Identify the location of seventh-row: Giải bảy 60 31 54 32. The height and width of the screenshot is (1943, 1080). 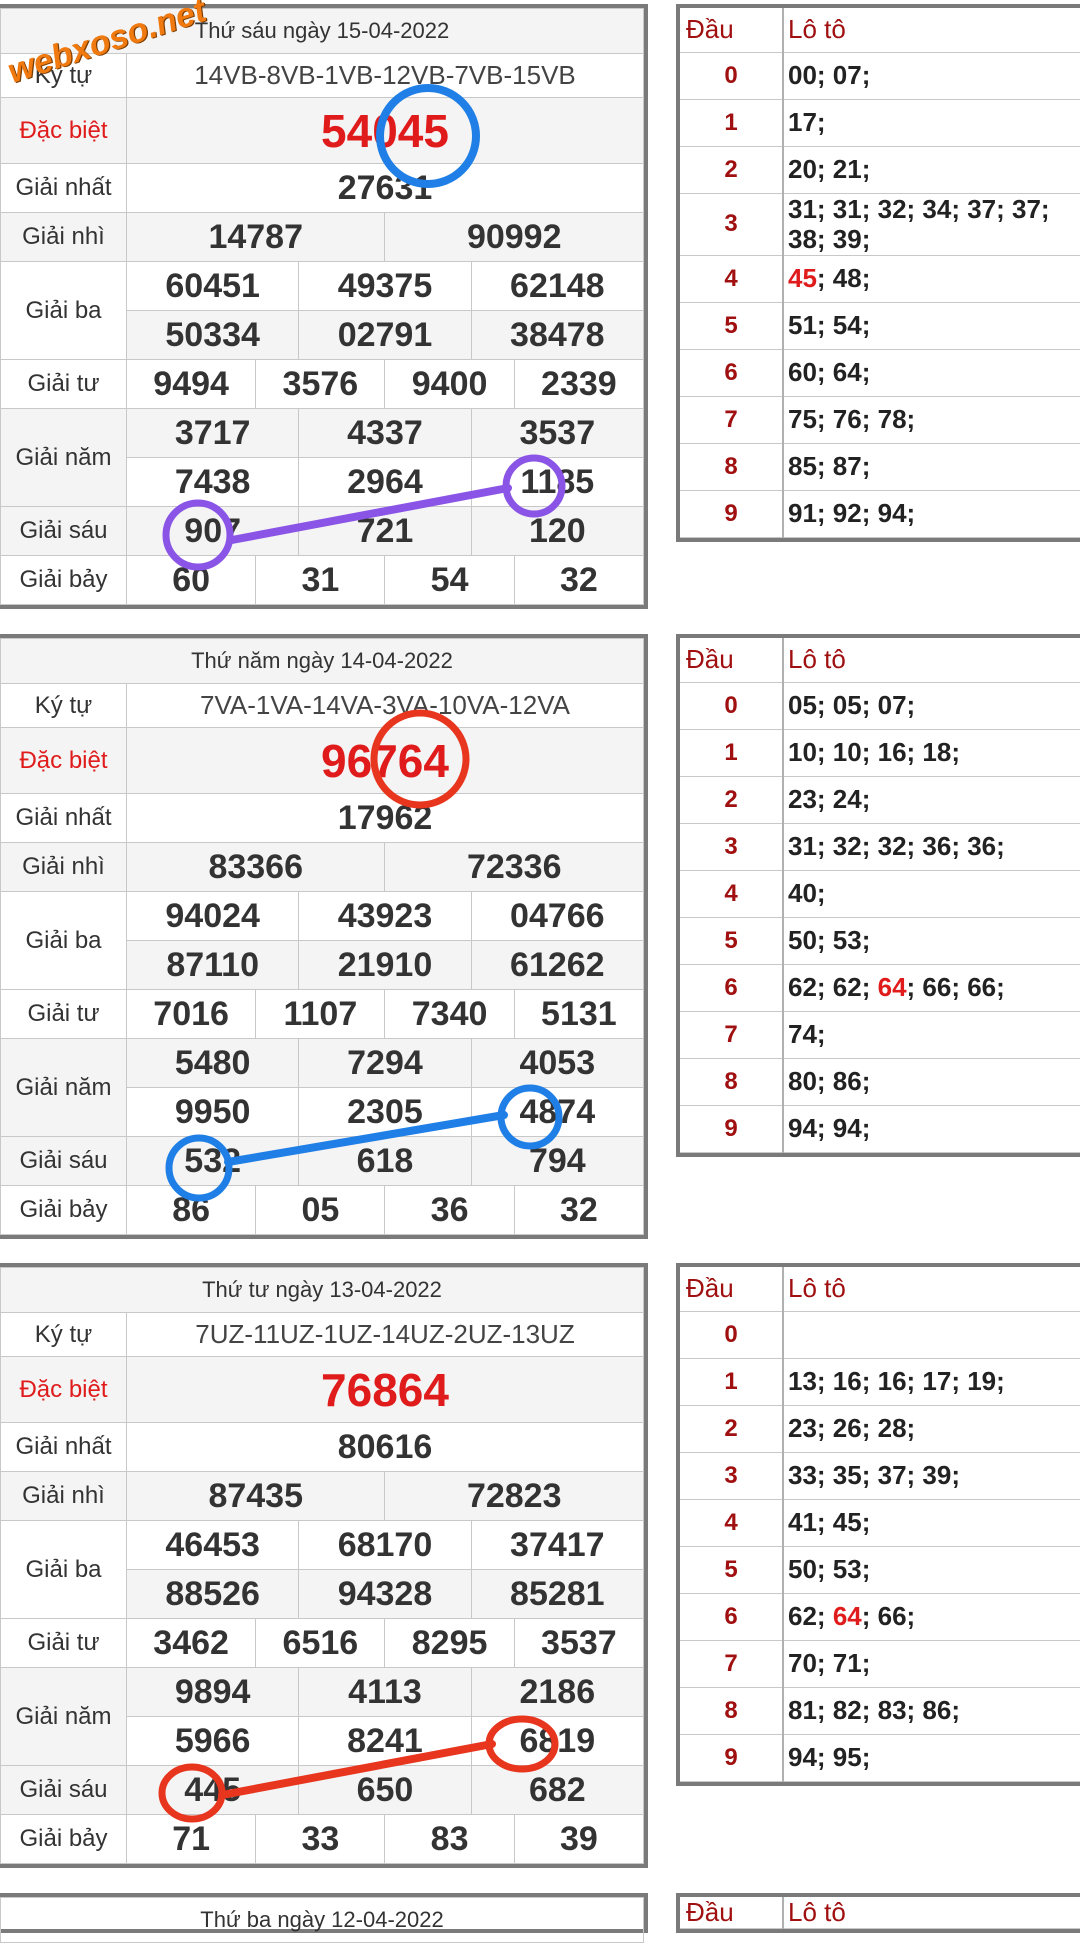
(322, 580).